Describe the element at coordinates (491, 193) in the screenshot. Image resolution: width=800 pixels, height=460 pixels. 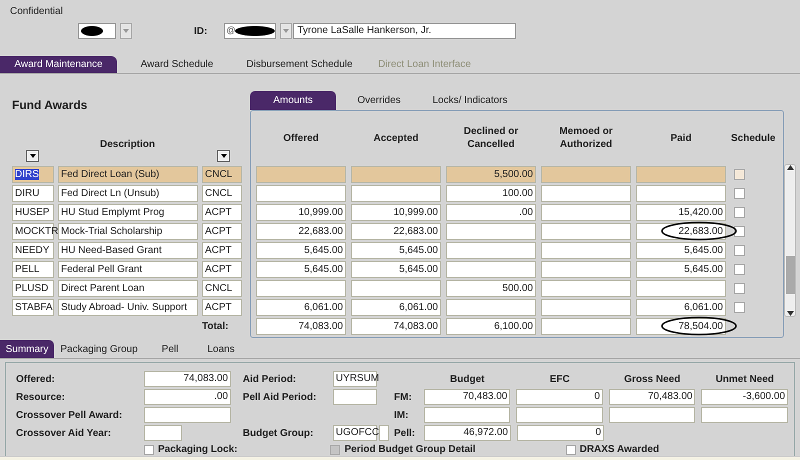
I see `declined-cell: 100.00` at that location.